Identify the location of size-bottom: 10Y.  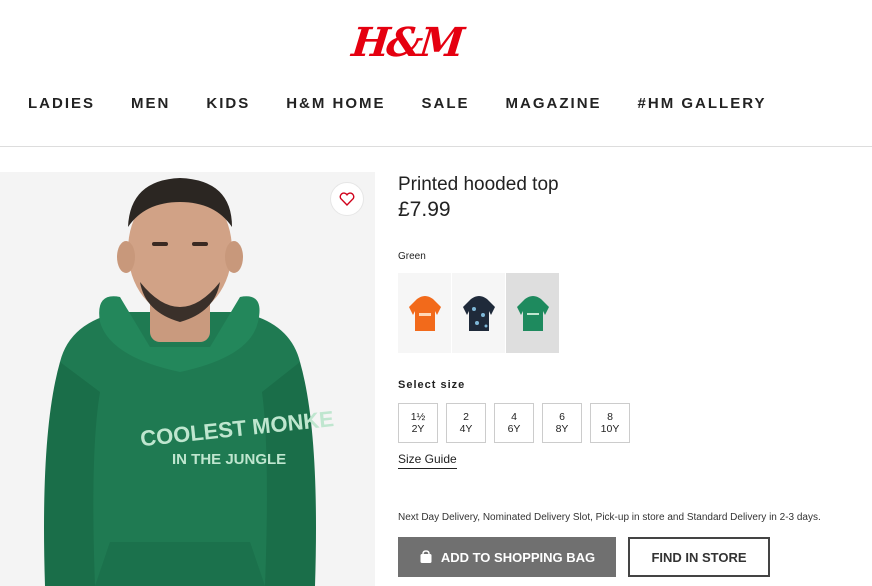
(610, 429).